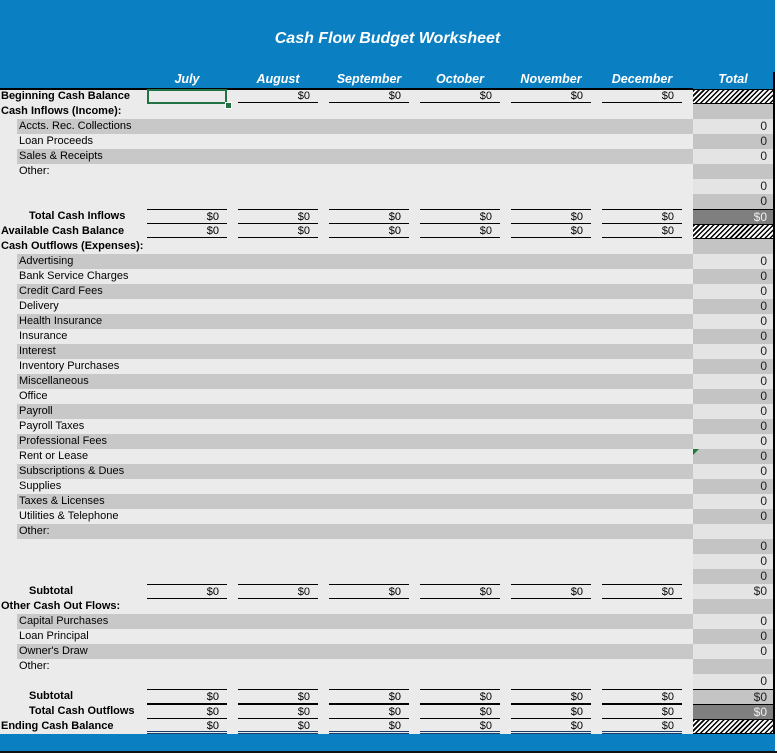 Image resolution: width=777 pixels, height=753 pixels. Describe the element at coordinates (388, 501) in the screenshot. I see `table-row: Taxes & Licenses 0` at that location.